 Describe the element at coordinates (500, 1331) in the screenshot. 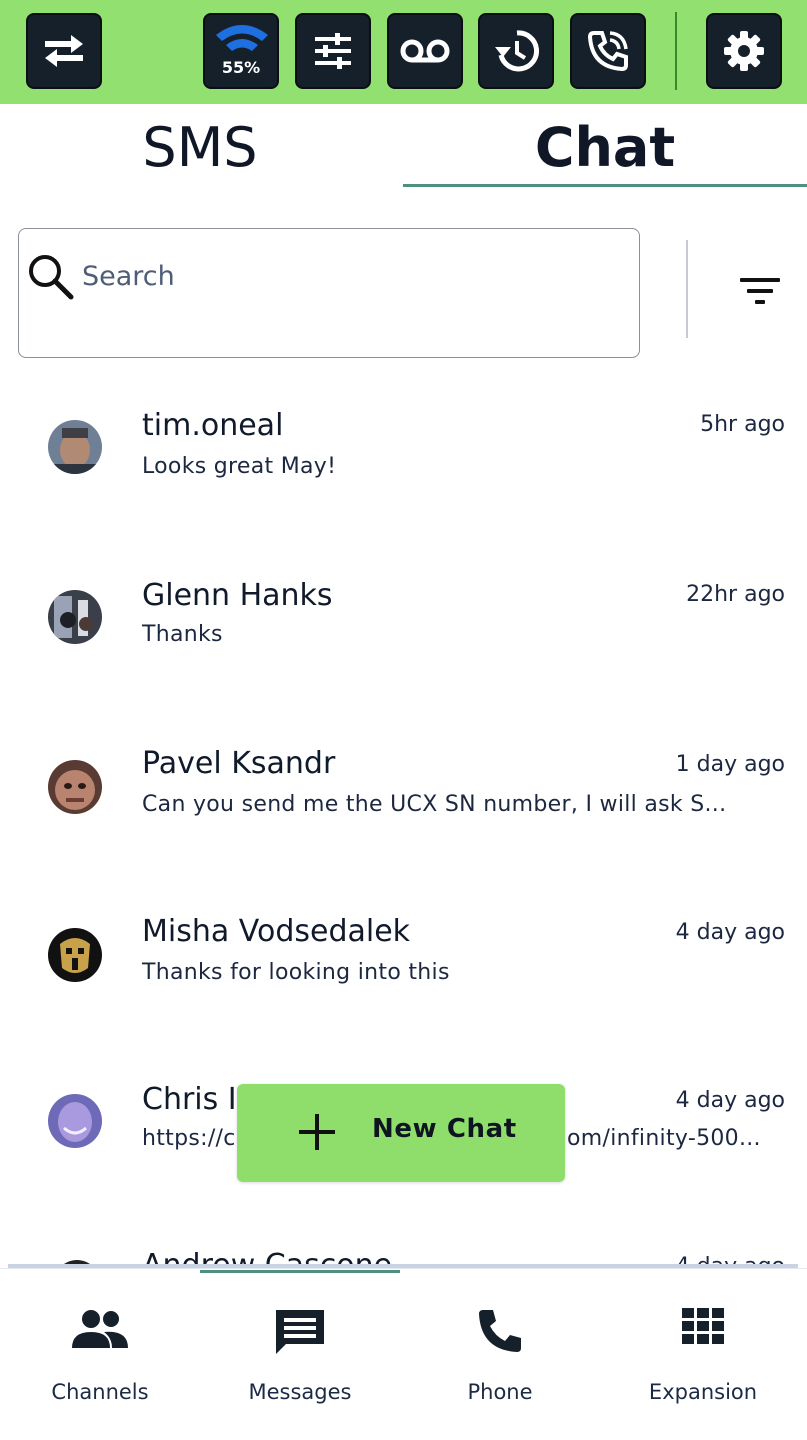

I see `phone-icon` at that location.